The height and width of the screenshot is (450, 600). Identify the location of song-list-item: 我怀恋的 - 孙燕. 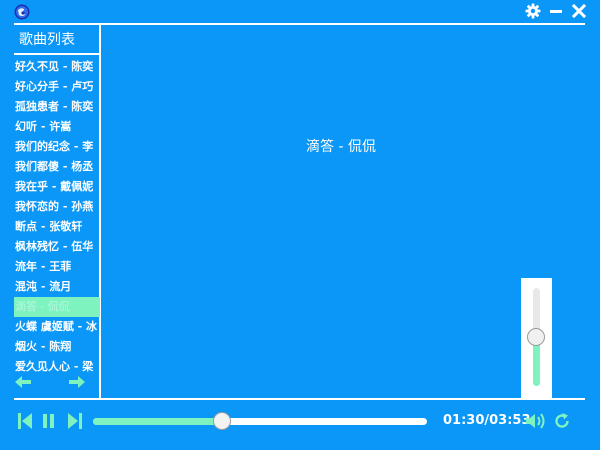
(57, 207).